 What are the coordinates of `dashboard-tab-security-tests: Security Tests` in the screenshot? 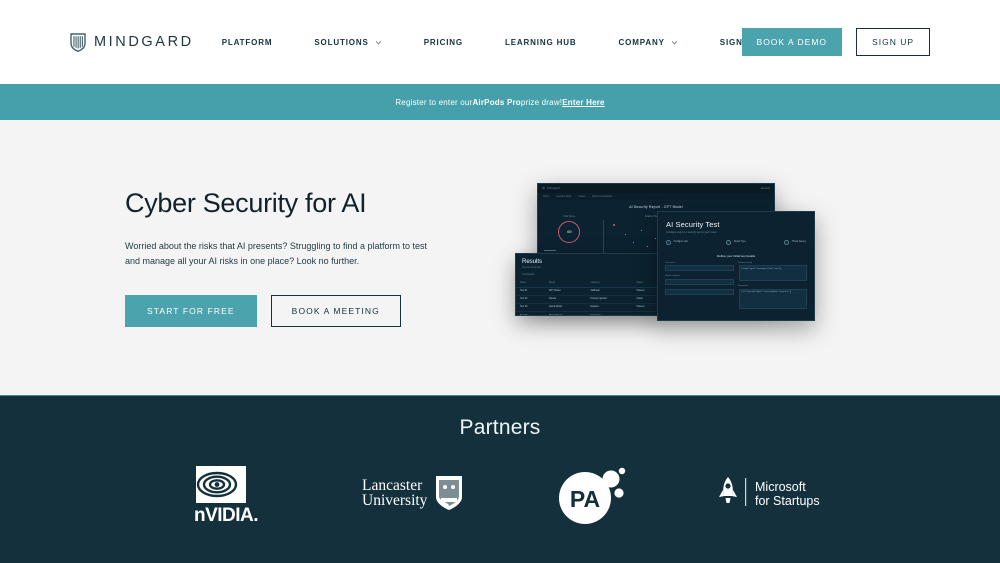 It's located at (563, 196).